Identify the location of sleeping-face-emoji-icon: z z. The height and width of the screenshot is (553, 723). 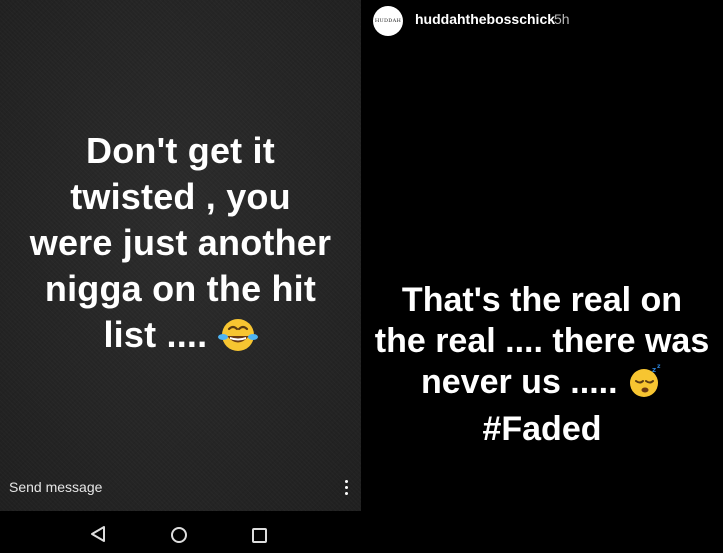
(645, 386).